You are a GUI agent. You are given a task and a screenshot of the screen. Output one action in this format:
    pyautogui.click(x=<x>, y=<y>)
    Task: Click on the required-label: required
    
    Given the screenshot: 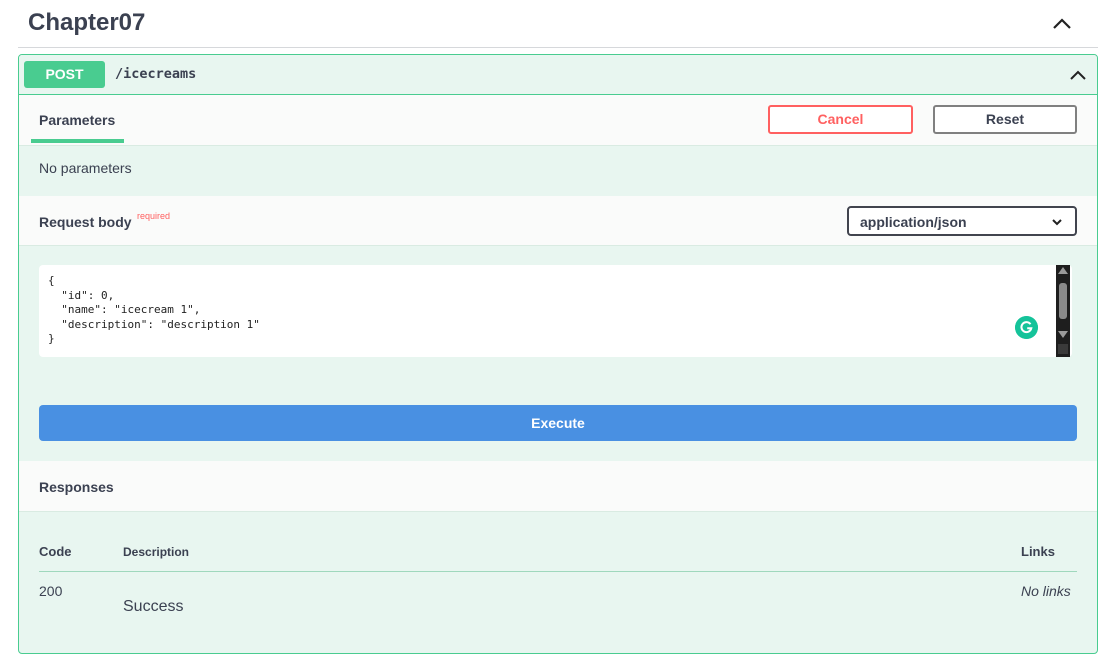 What is the action you would take?
    pyautogui.click(x=154, y=216)
    